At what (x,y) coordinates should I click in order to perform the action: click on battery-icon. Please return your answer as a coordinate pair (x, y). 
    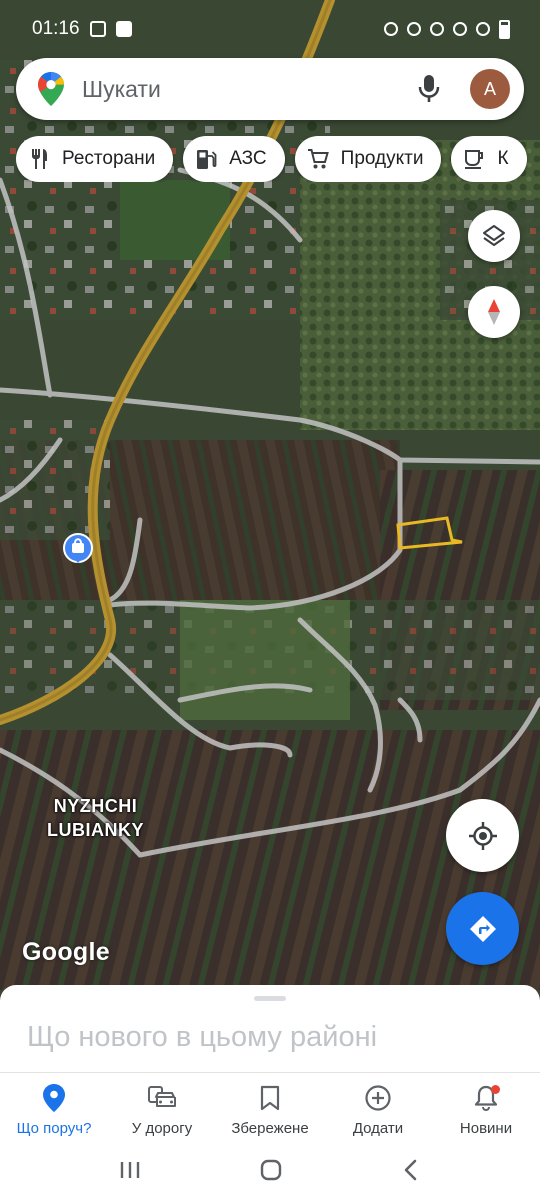
    Looking at the image, I should click on (504, 29).